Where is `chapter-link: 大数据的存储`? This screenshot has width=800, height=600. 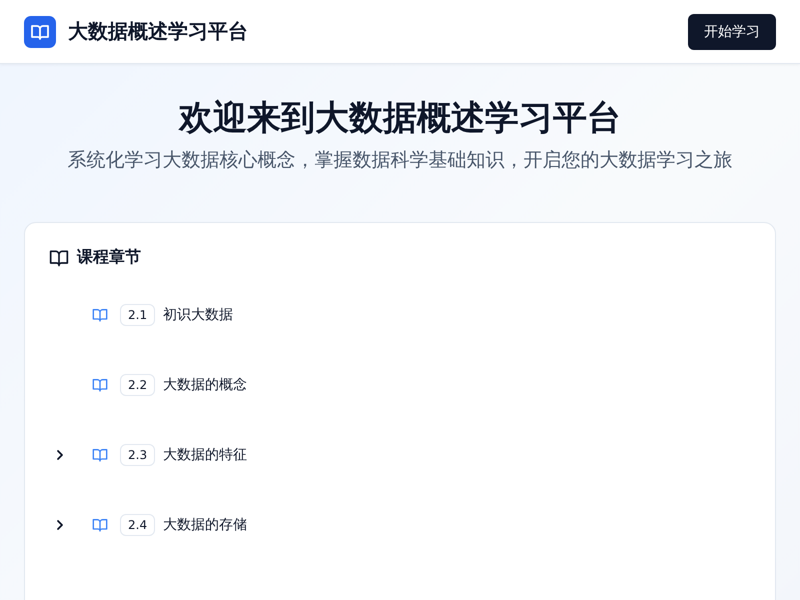
chapter-link: 大数据的存储 is located at coordinates (205, 525).